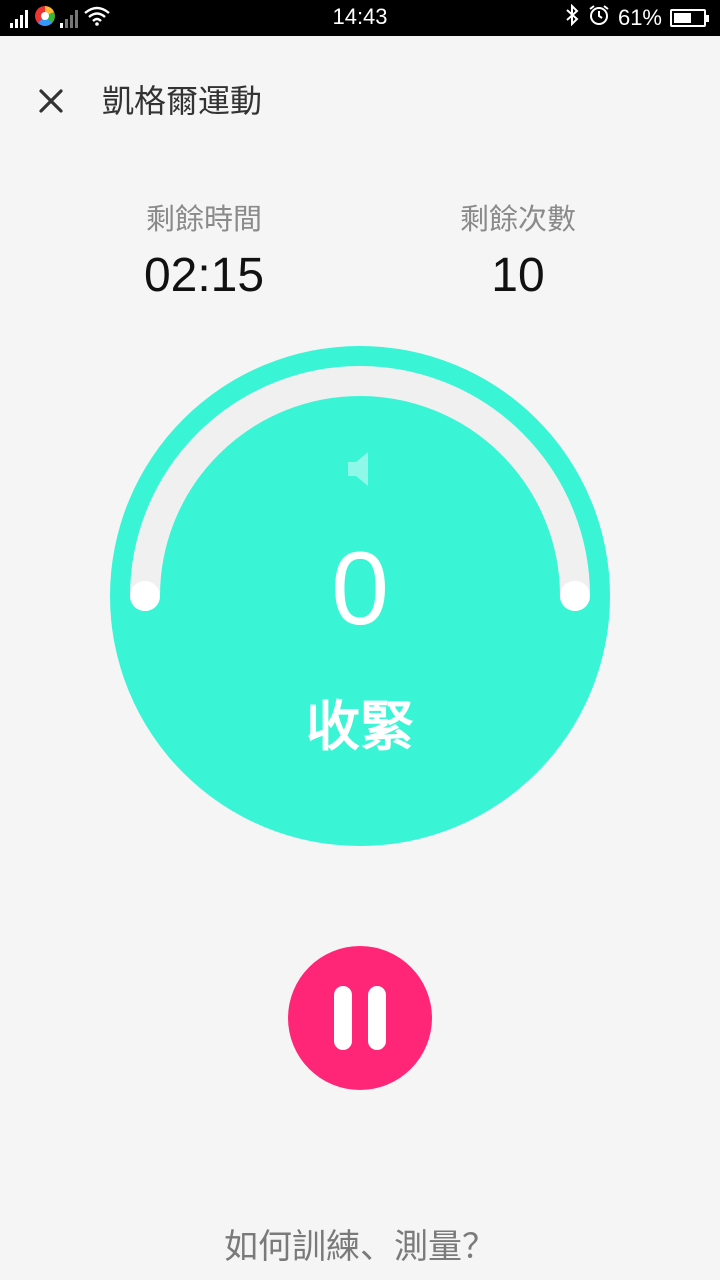  I want to click on sound-toggle-button, so click(360, 469).